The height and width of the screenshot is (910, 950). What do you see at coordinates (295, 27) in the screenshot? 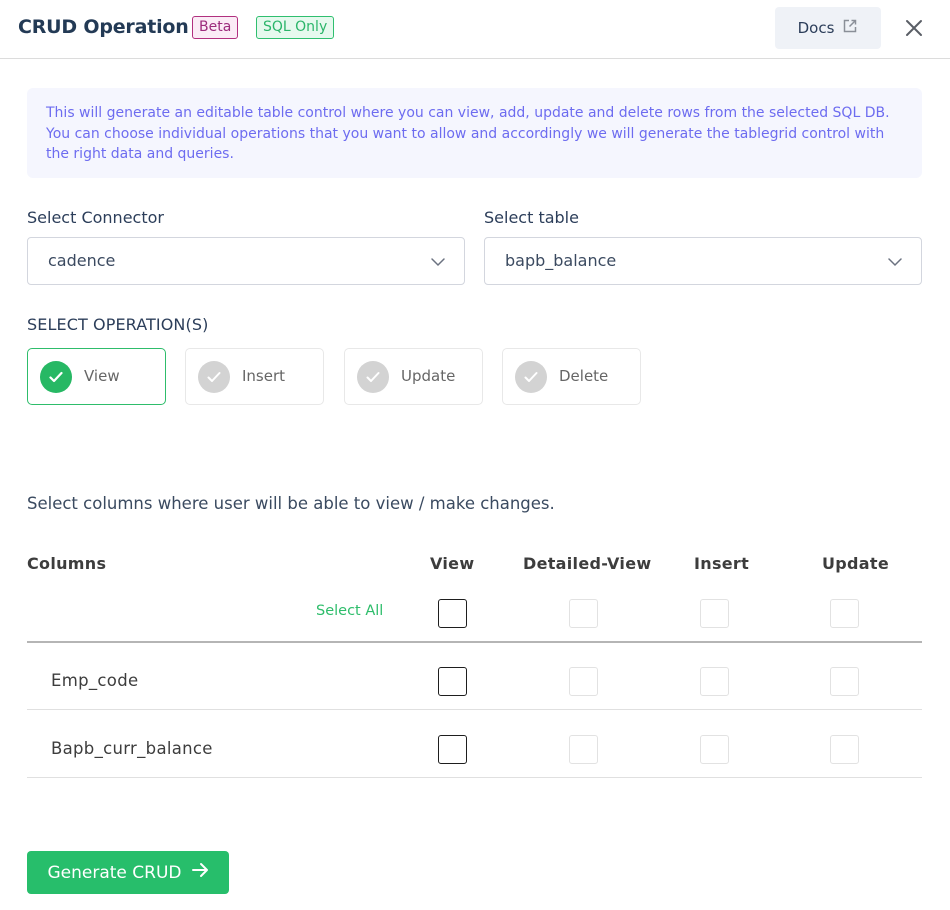
I see `sql-only-badge: SQL Only` at bounding box center [295, 27].